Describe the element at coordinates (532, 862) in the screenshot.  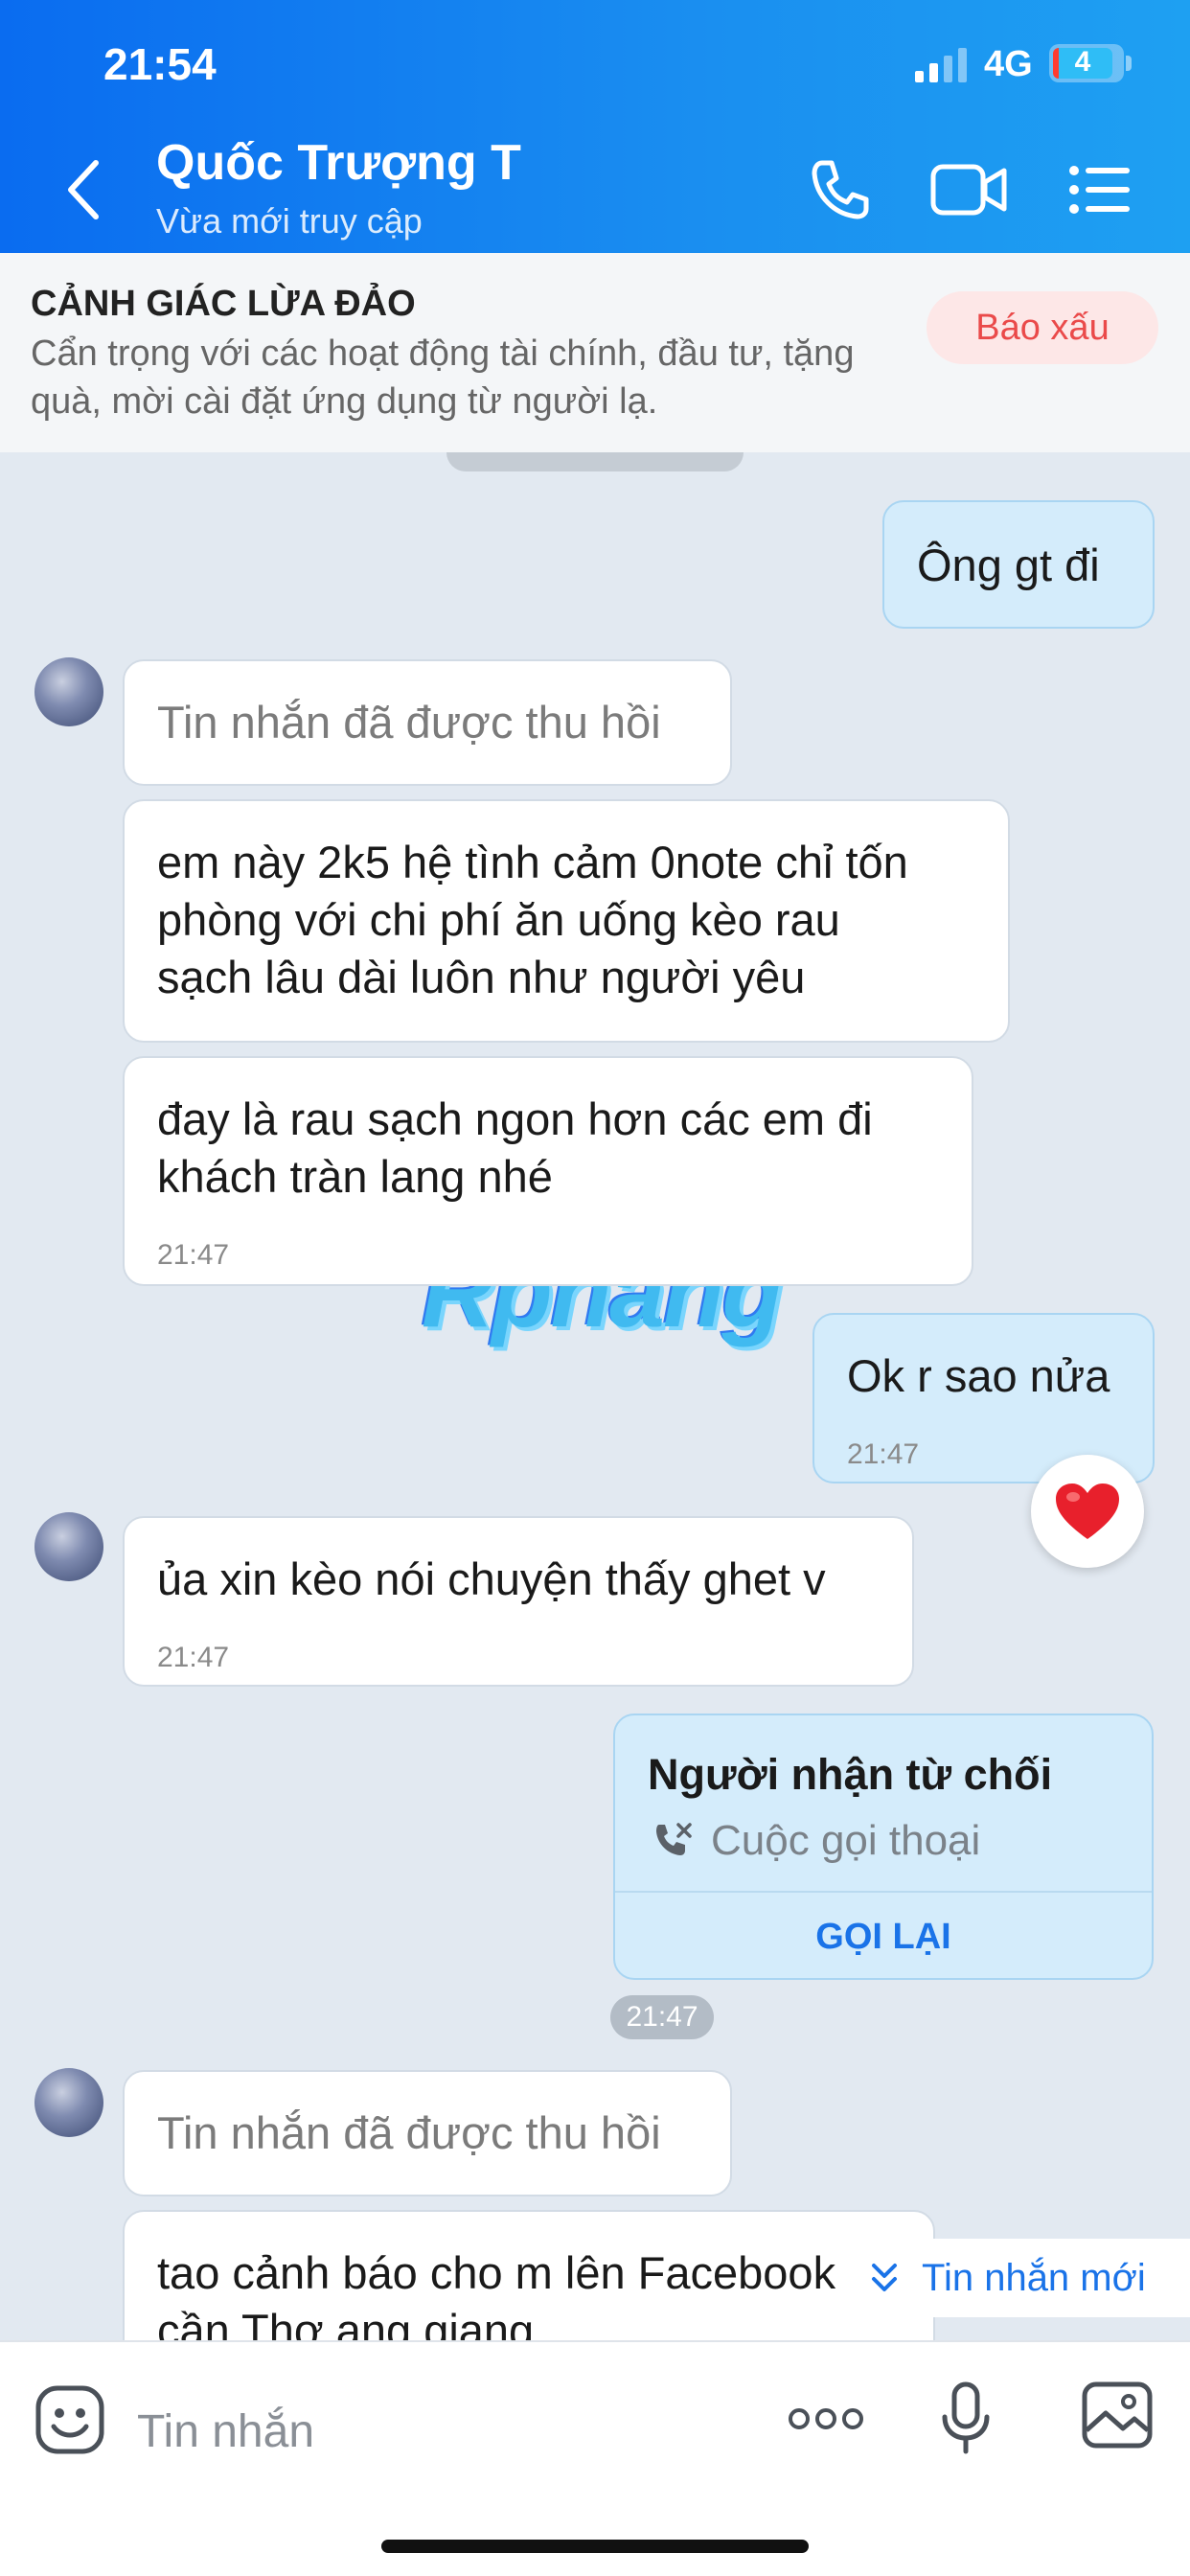
I see `message-text: em này 2k5 hệ tình cảm 0note chỉ tốn` at that location.